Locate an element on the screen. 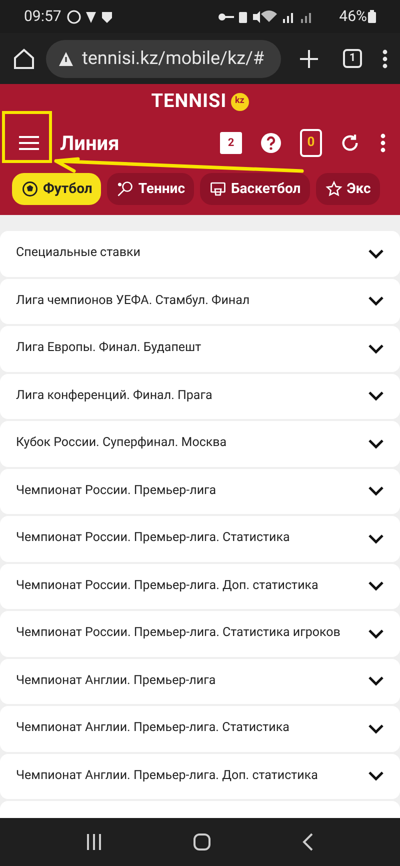  battery-icon is located at coordinates (372, 16).